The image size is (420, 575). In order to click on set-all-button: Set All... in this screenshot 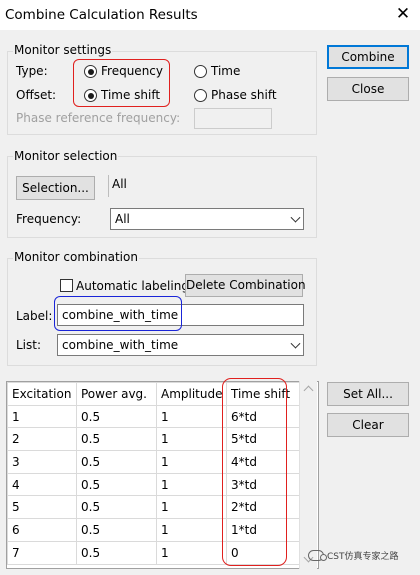, I will do `click(368, 394)`.